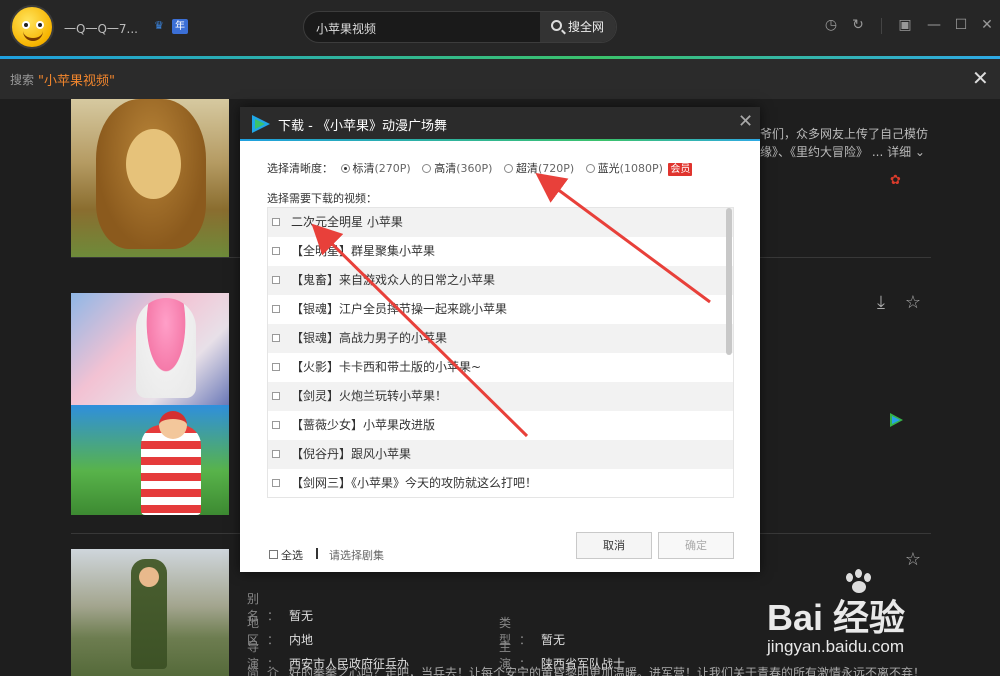 Image resolution: width=1000 pixels, height=676 pixels. I want to click on select-all-label: 全选, so click(292, 555).